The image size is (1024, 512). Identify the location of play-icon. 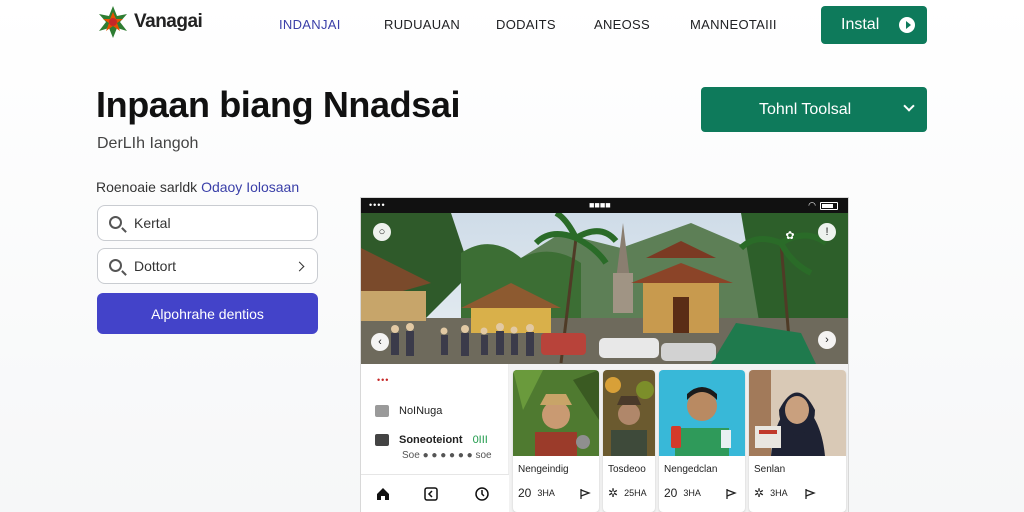
(907, 25).